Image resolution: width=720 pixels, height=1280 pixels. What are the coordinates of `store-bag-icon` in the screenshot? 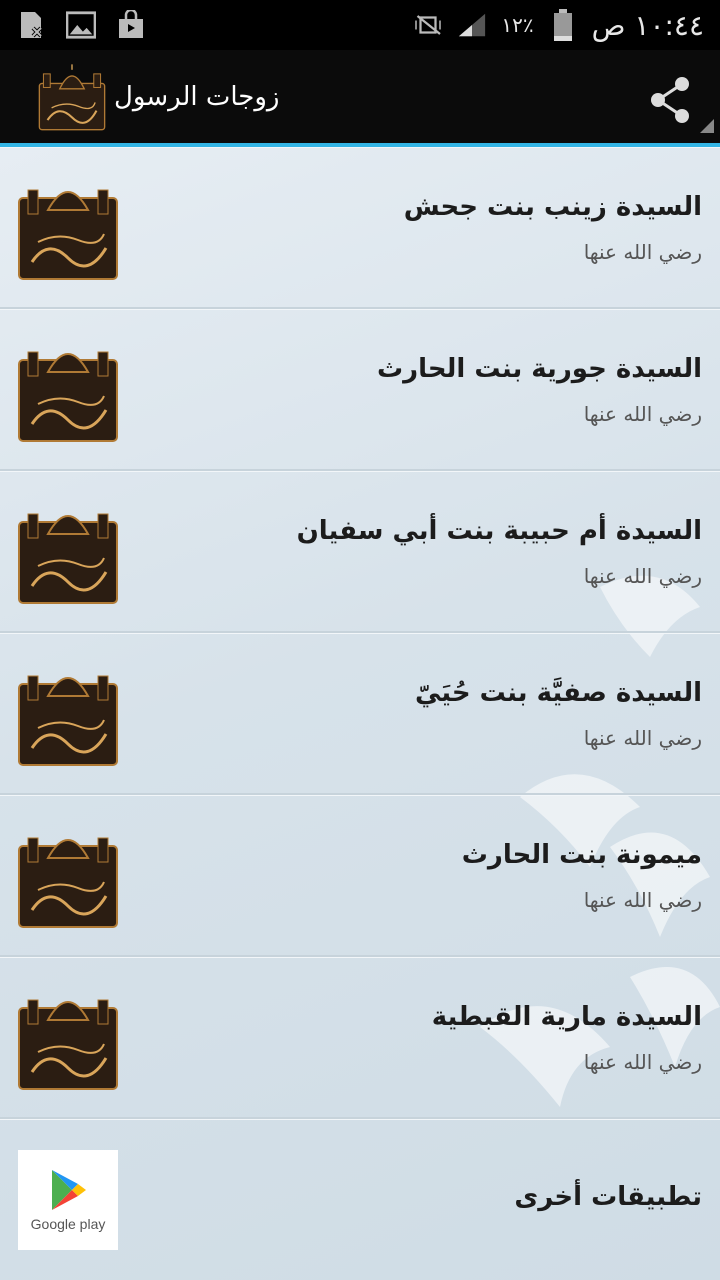 It's located at (131, 25).